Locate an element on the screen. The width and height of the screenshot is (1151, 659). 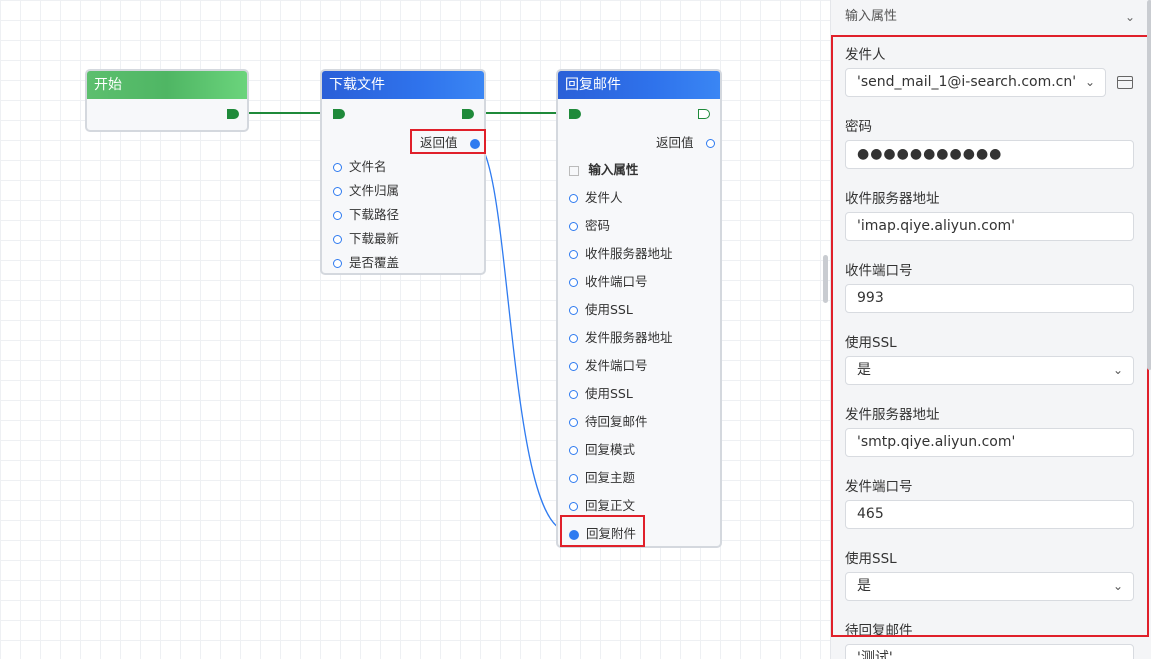
input-port-row: 发件端口号 is located at coordinates (608, 366).